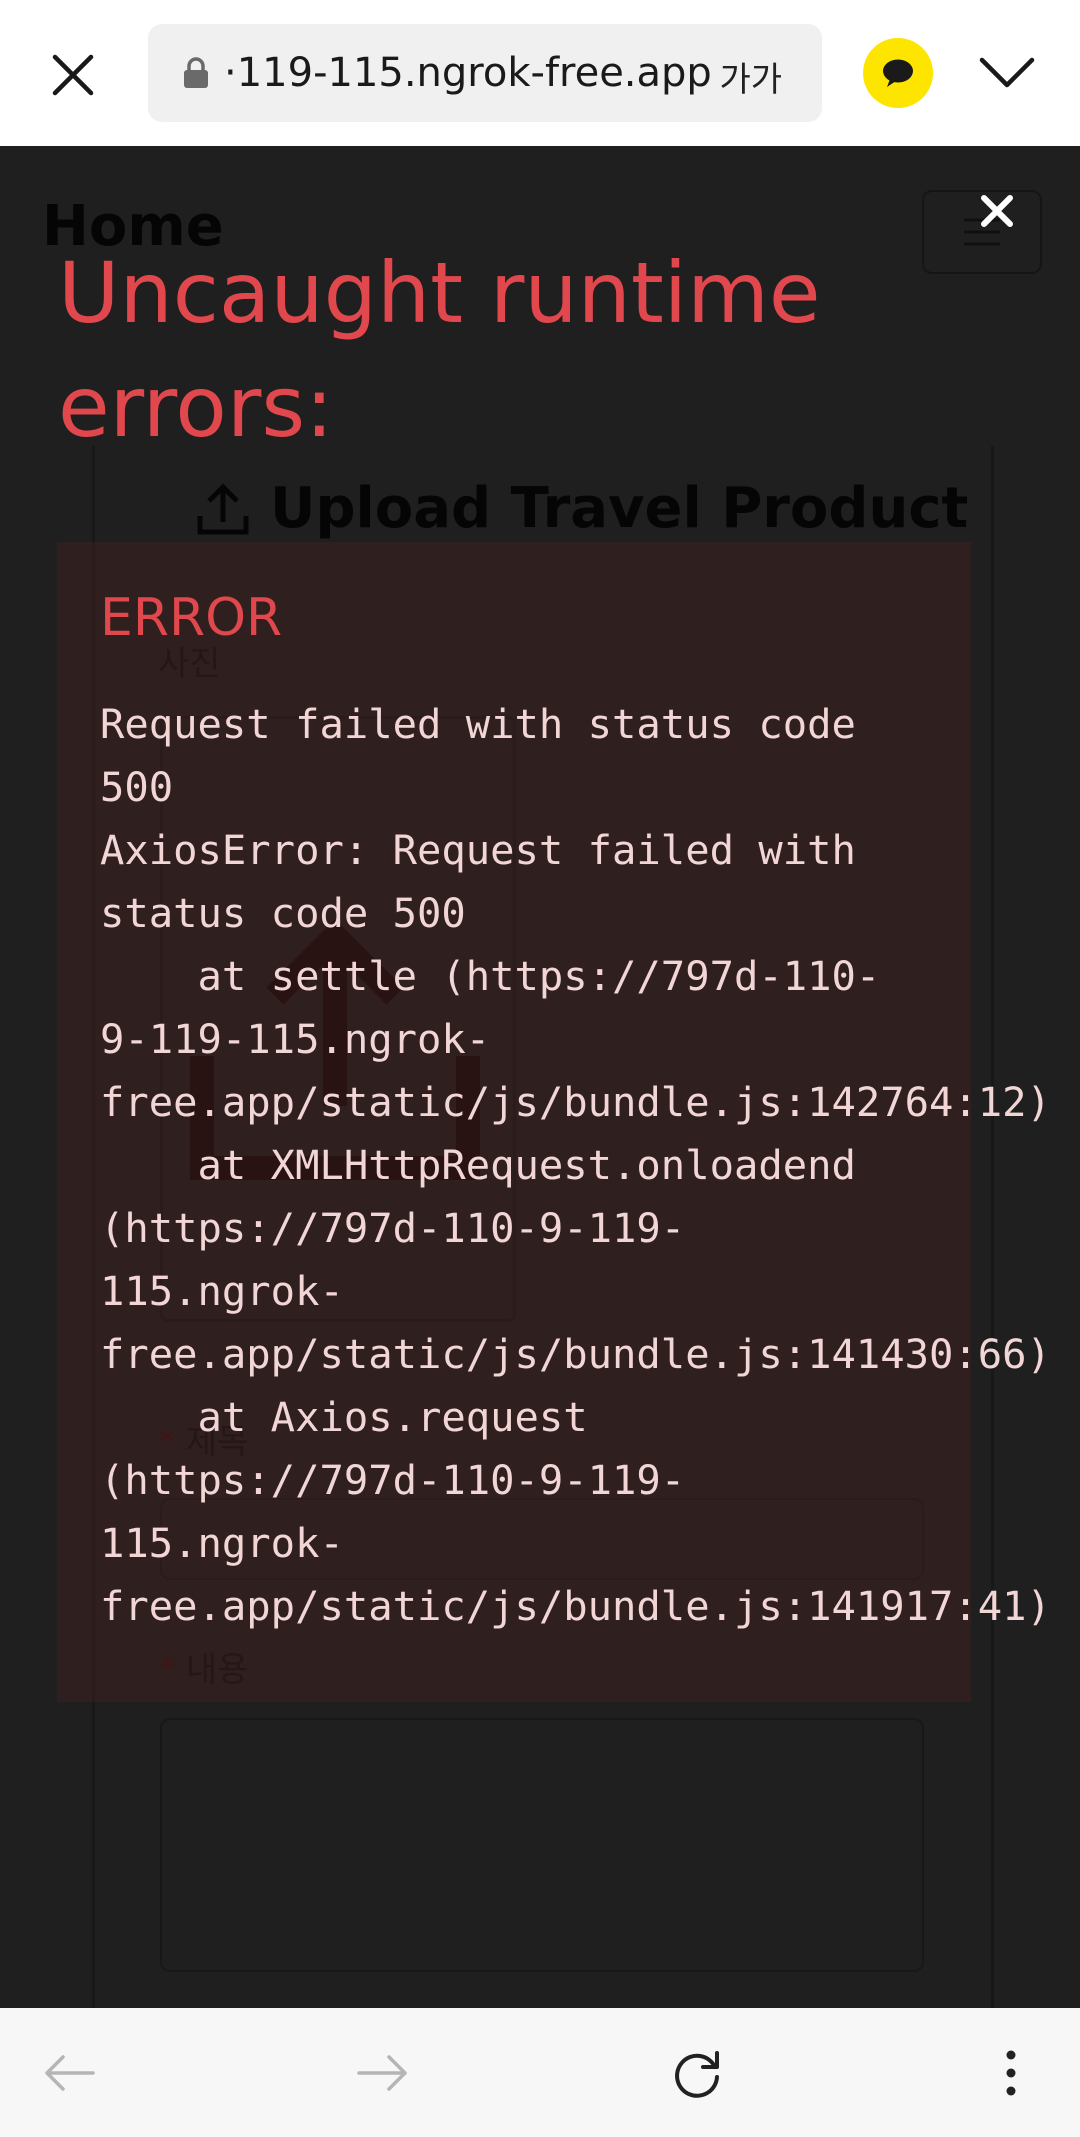 The height and width of the screenshot is (2137, 1080). I want to click on forward-button, so click(383, 2073).